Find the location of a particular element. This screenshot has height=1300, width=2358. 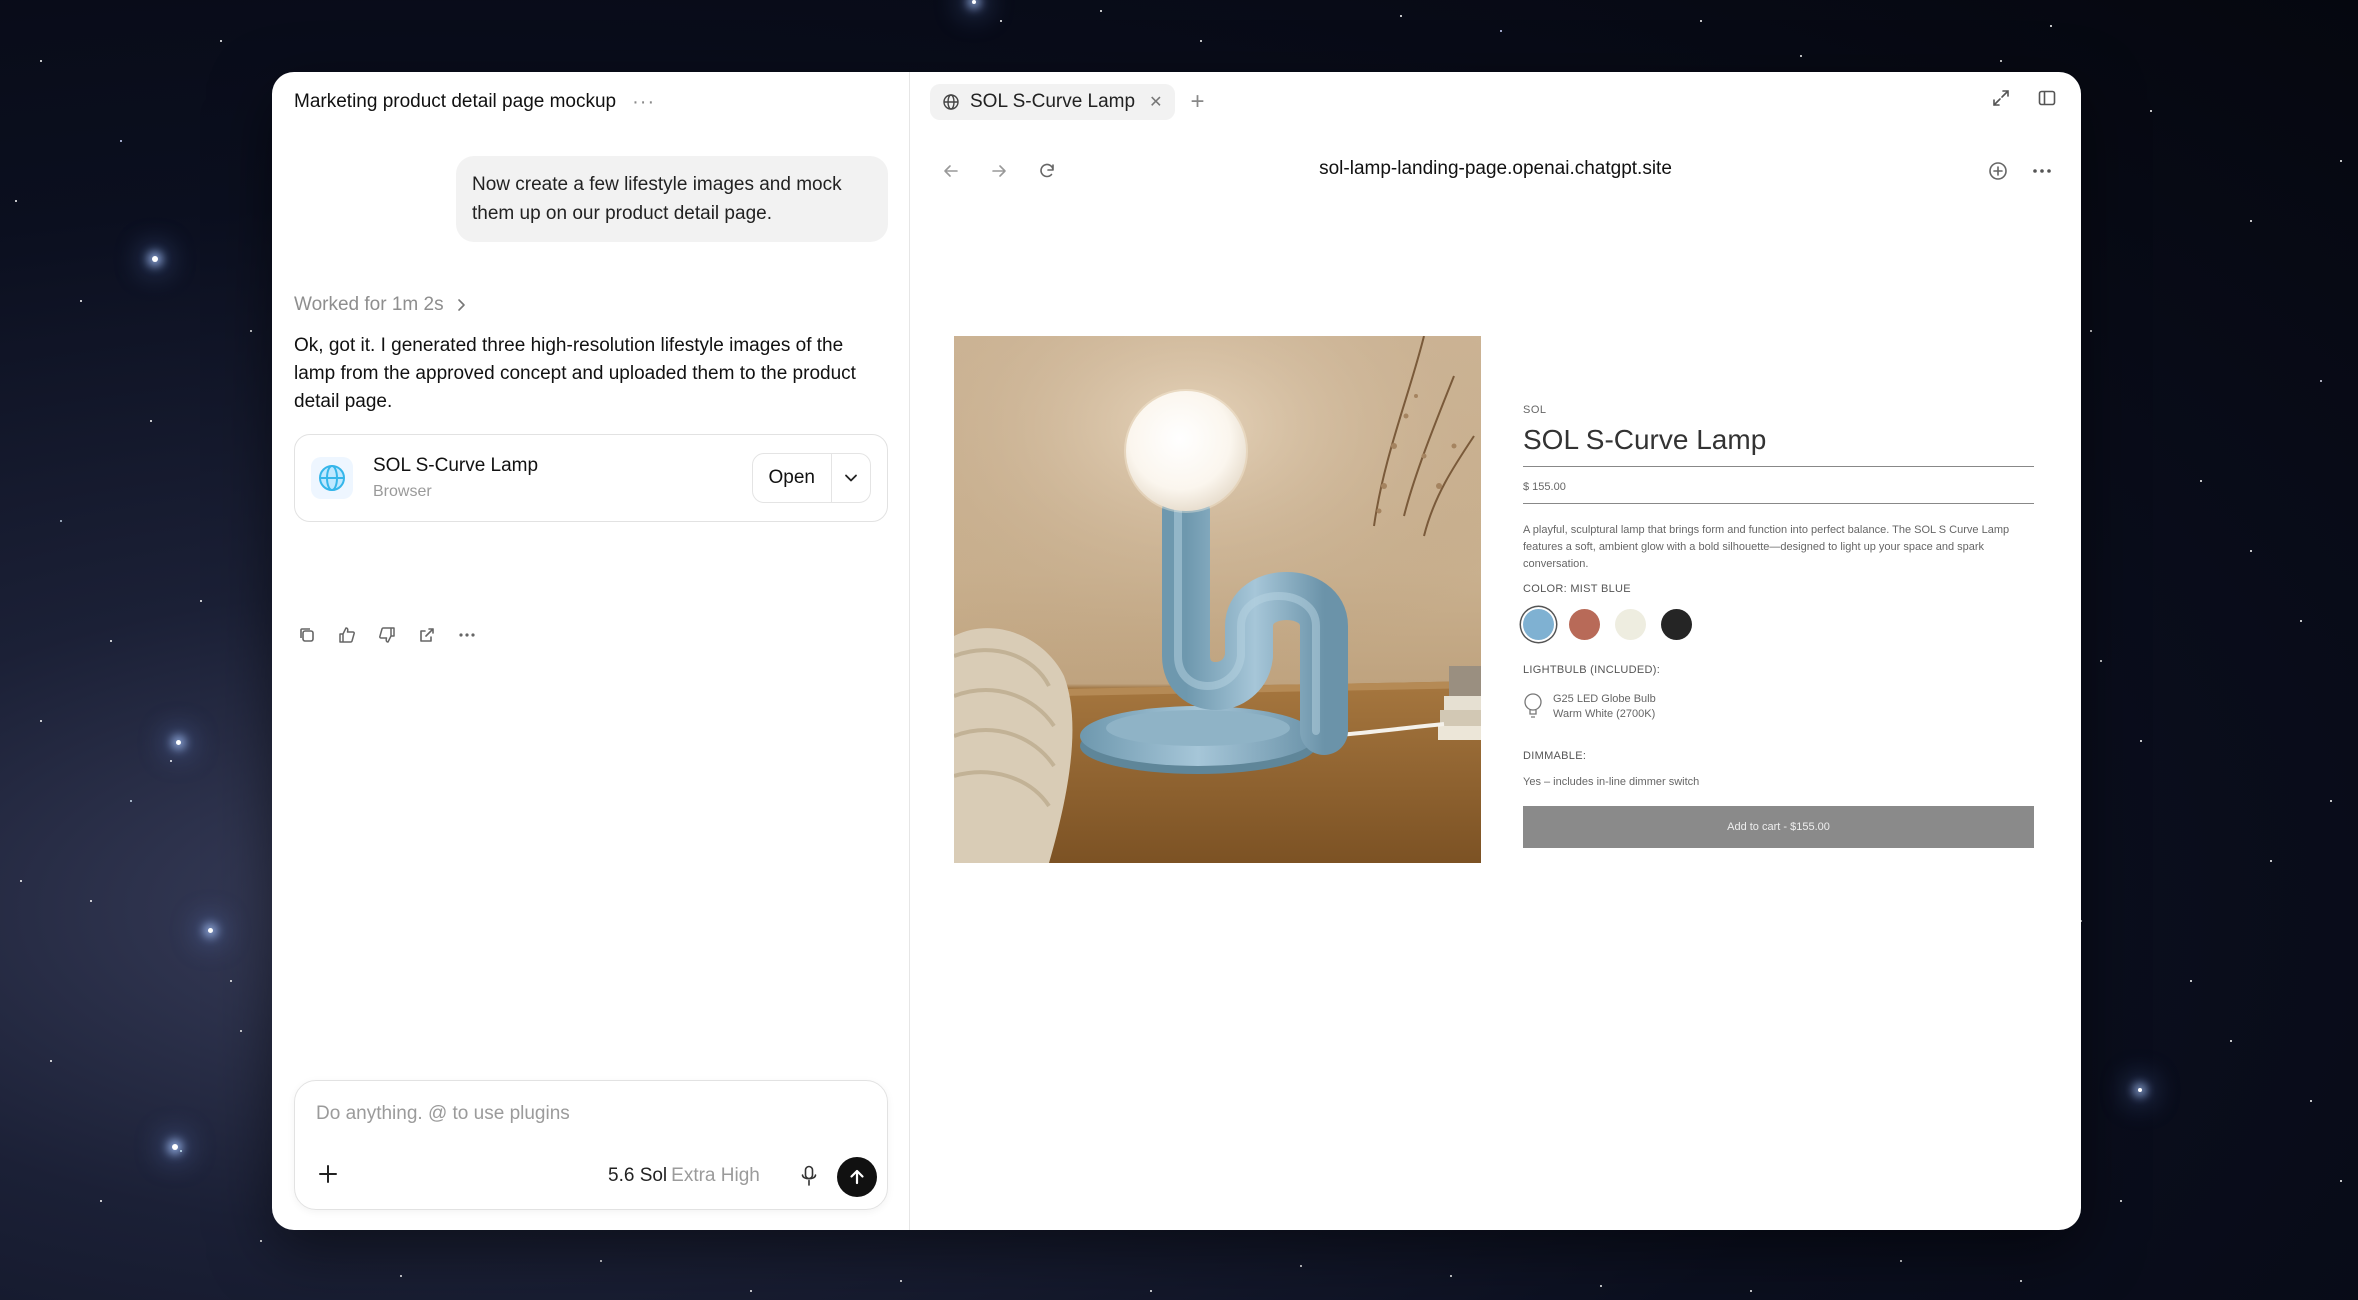

tab-bar: SOL S-Curve Lamp ✕ + is located at coordinates (1495, 102).